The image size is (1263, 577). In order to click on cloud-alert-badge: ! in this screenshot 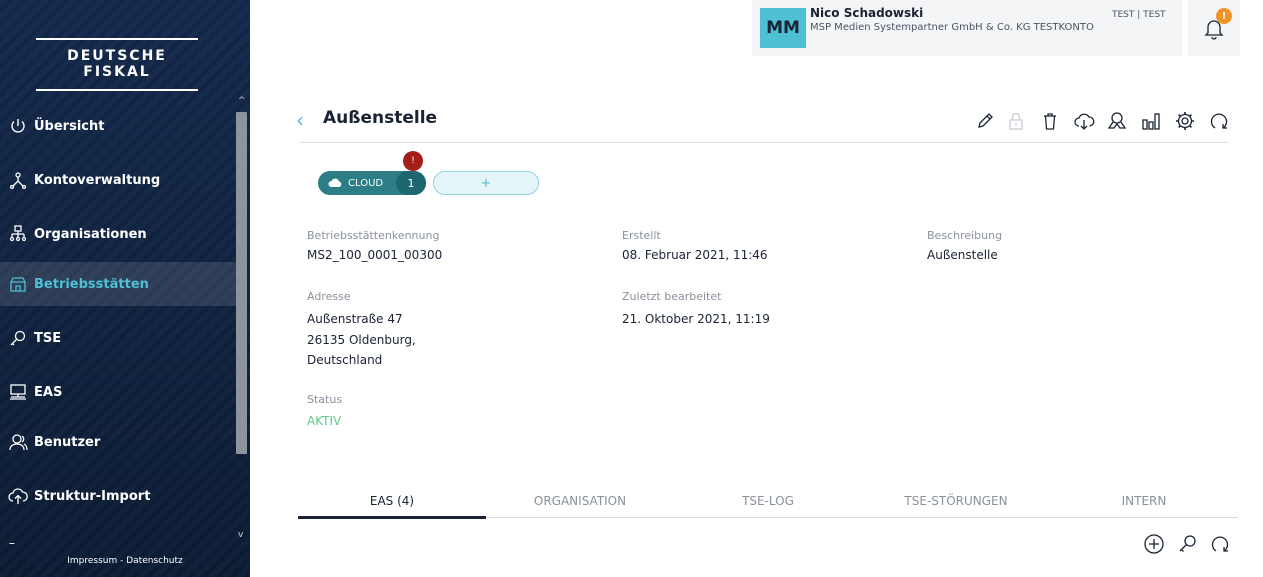, I will do `click(413, 161)`.